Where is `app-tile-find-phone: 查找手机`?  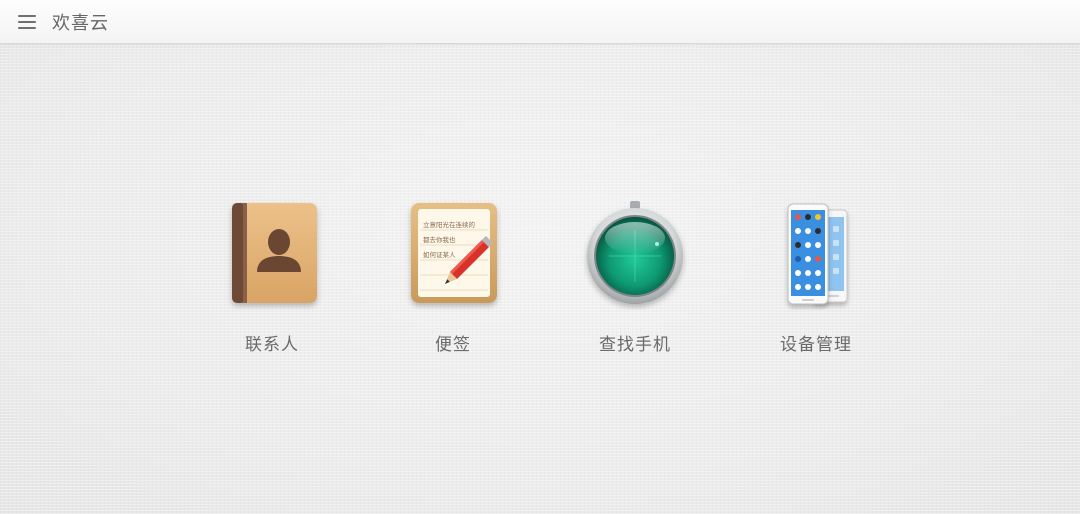 app-tile-find-phone: 查找手机 is located at coordinates (635, 277).